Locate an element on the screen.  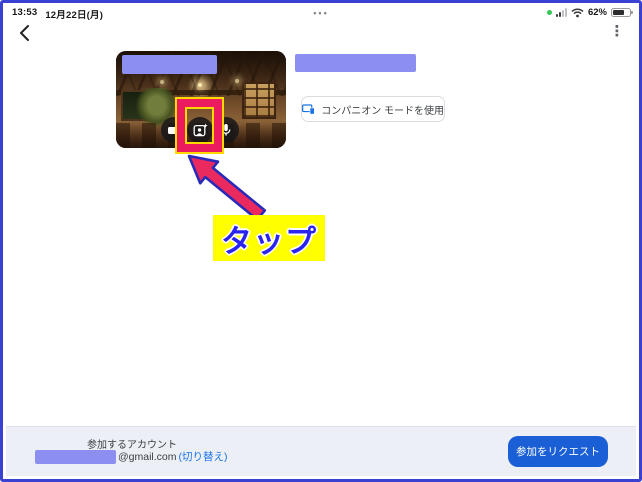
microphone-icon is located at coordinates (226, 130).